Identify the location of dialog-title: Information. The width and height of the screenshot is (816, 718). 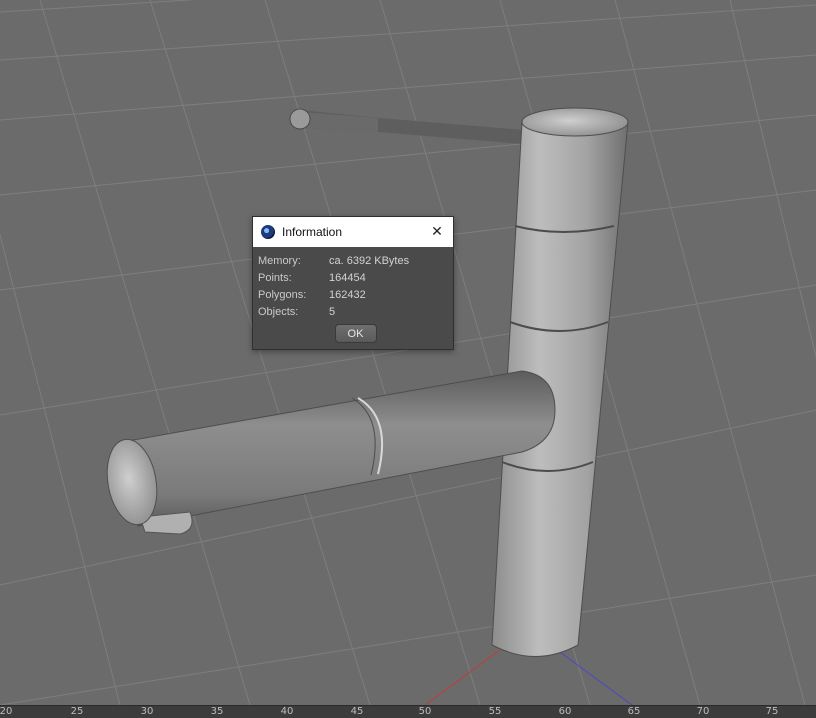
(312, 232).